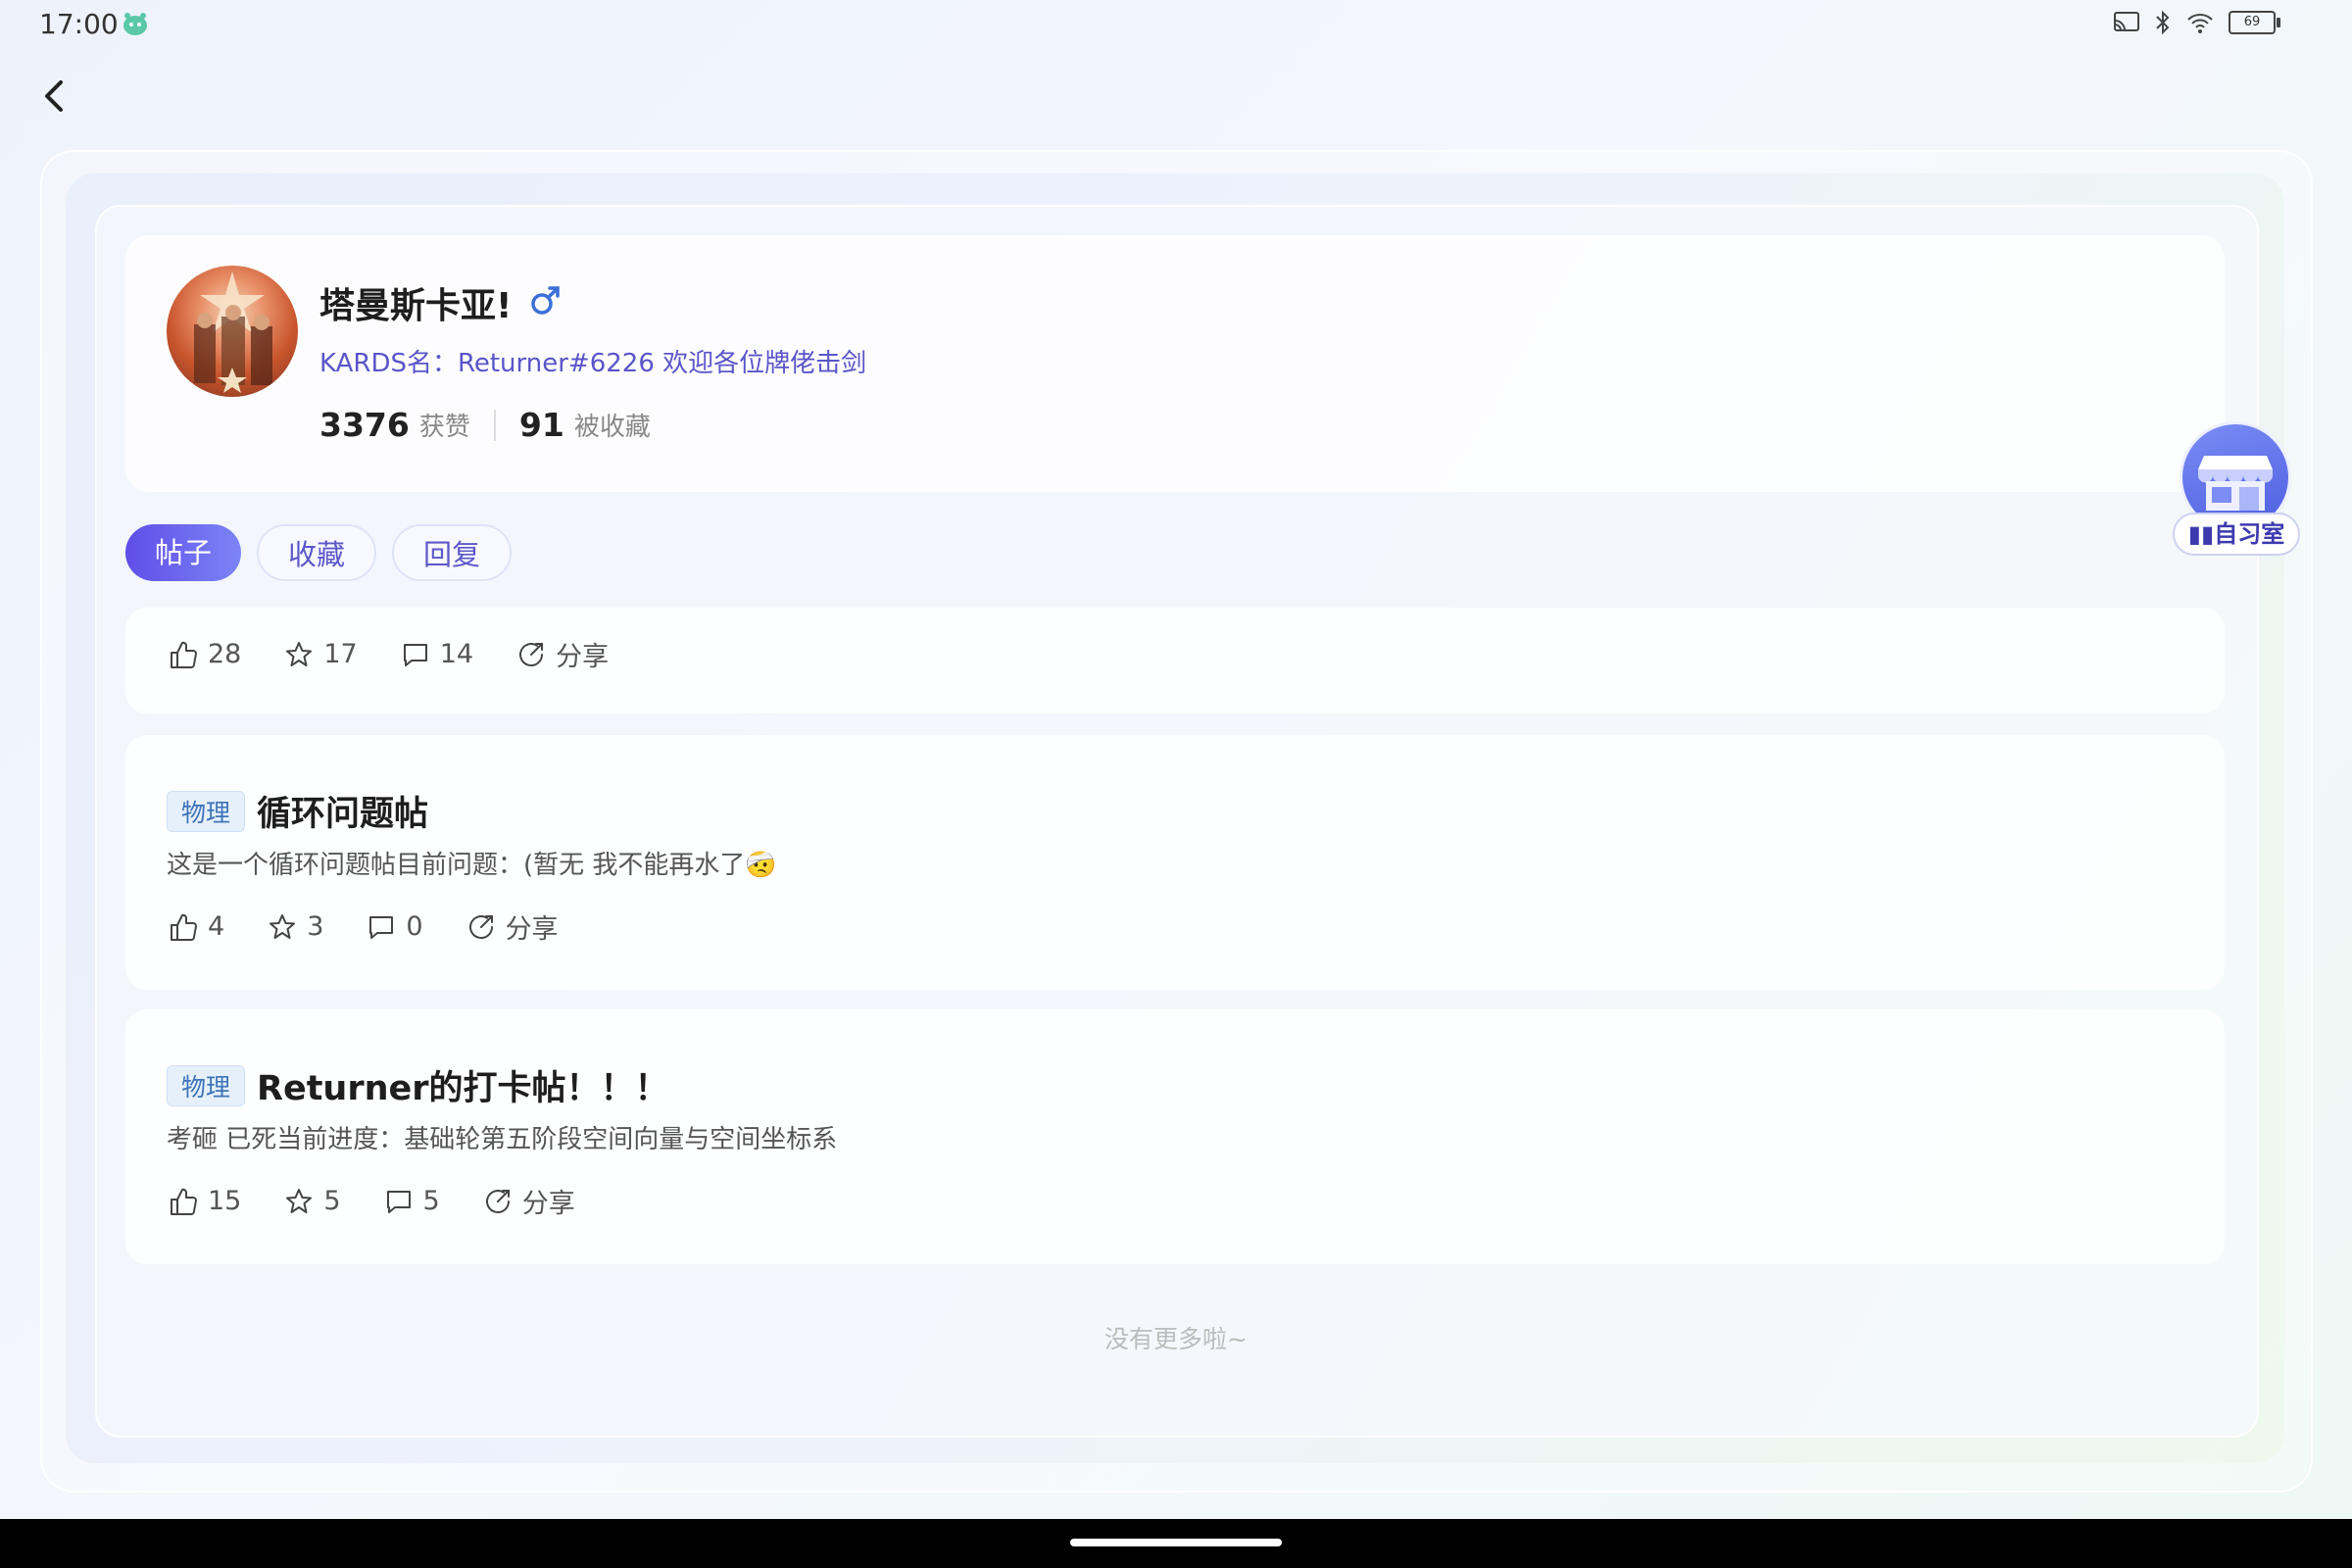 The width and height of the screenshot is (2352, 1568). I want to click on comment-button: 14, so click(437, 654).